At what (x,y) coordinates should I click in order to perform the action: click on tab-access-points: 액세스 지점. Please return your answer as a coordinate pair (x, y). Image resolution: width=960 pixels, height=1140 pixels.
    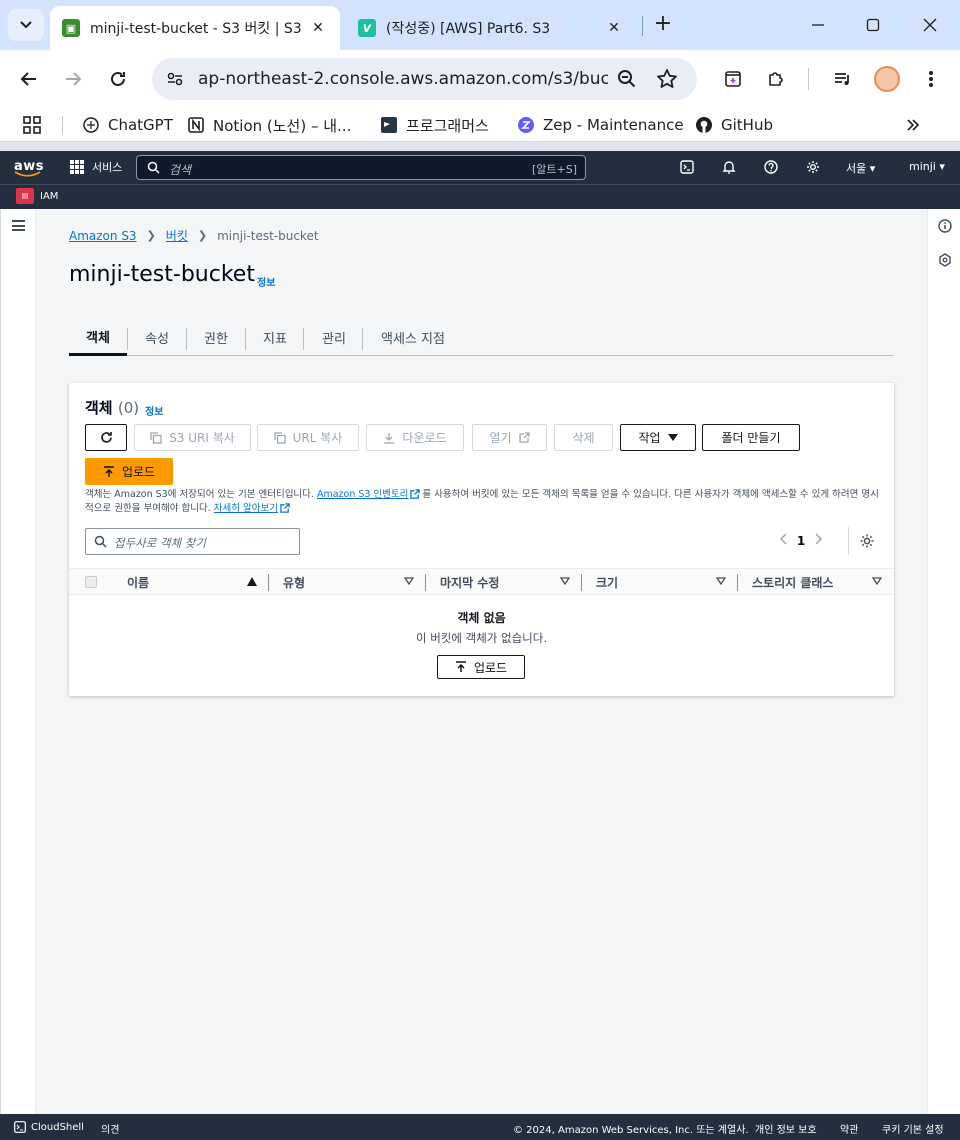
    Looking at the image, I should click on (413, 337).